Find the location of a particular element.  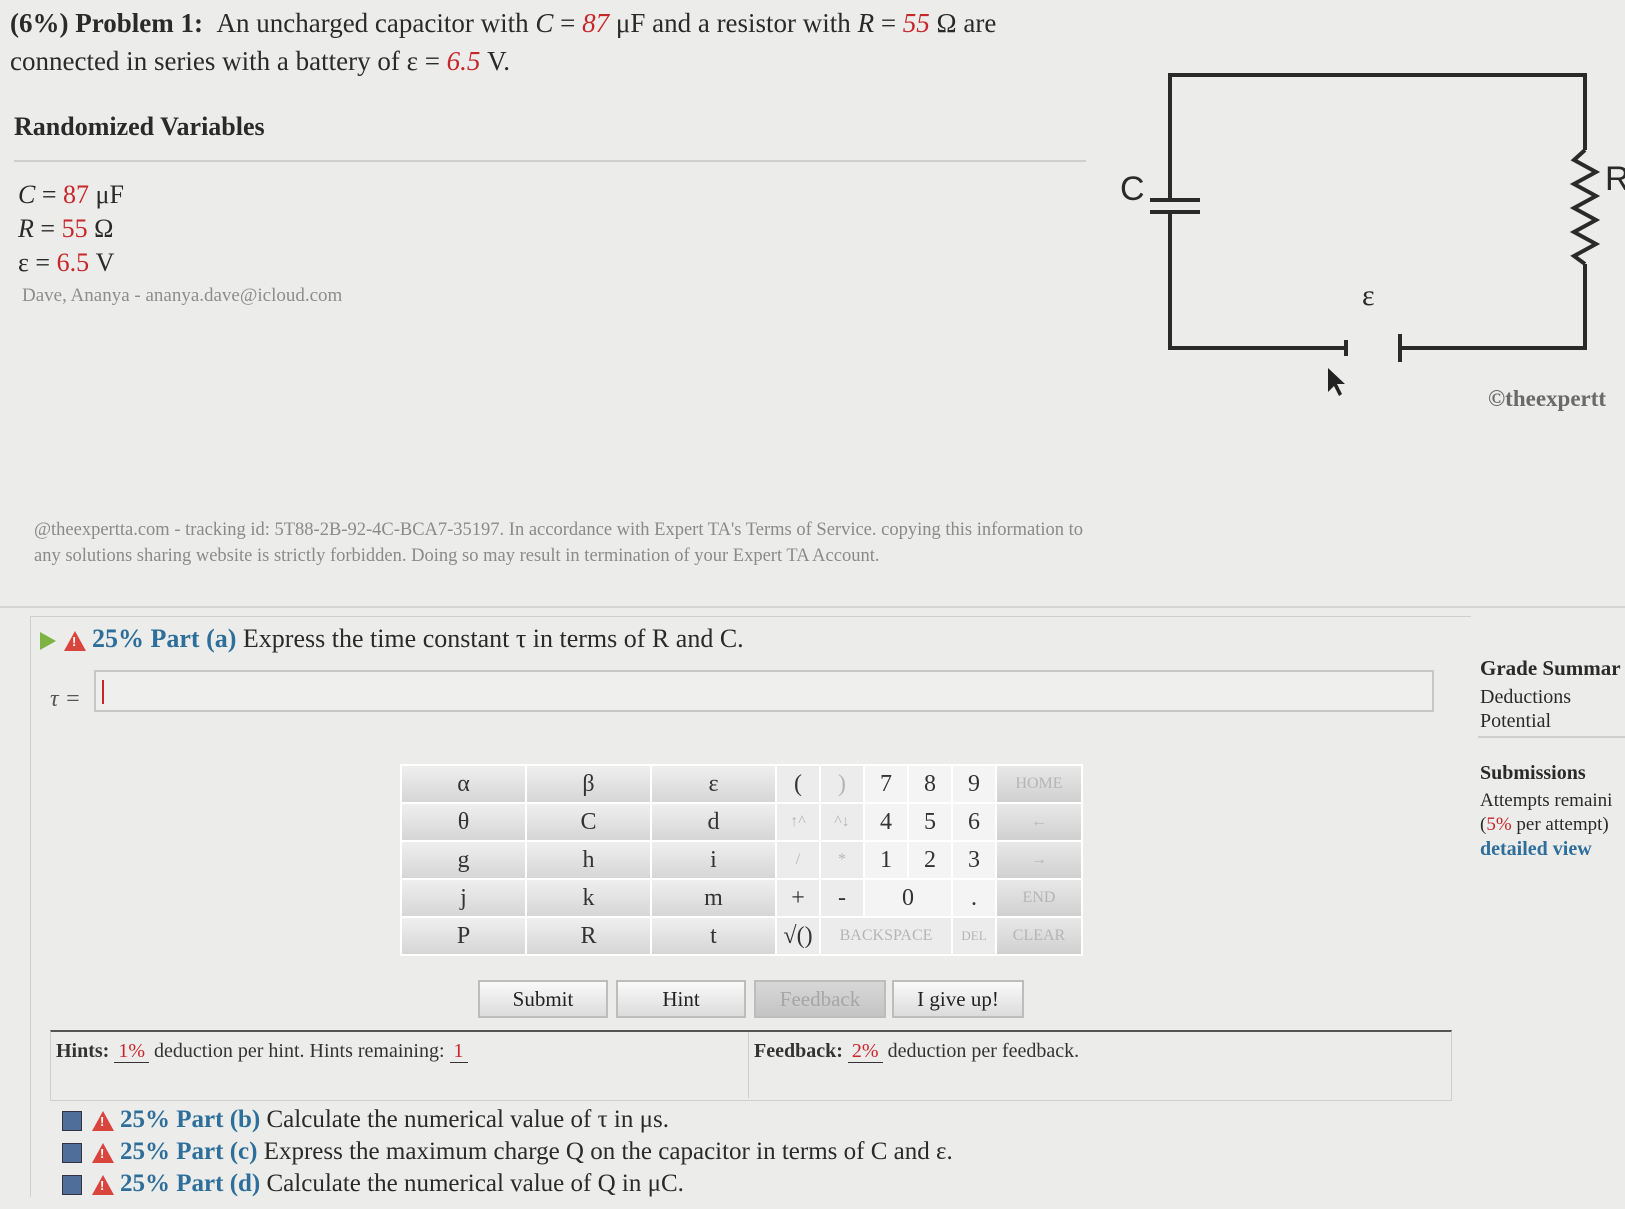

key-multiply: * is located at coordinates (842, 860).